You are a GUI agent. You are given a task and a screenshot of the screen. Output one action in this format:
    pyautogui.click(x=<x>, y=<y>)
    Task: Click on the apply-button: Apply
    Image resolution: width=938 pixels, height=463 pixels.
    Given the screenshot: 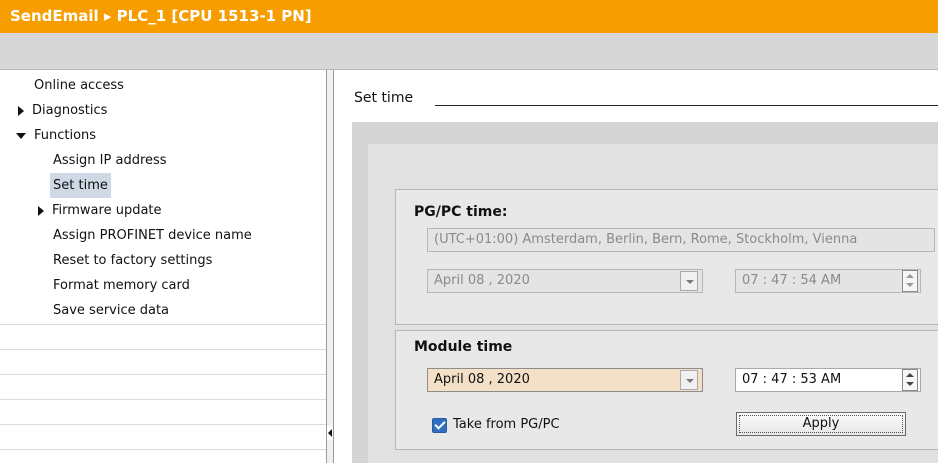 What is the action you would take?
    pyautogui.click(x=821, y=424)
    